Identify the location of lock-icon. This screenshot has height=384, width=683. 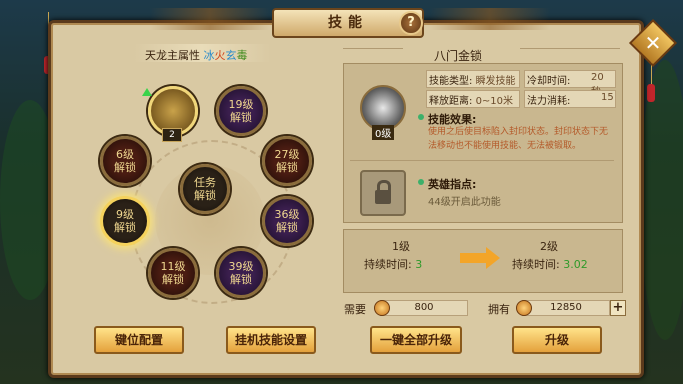
(383, 193).